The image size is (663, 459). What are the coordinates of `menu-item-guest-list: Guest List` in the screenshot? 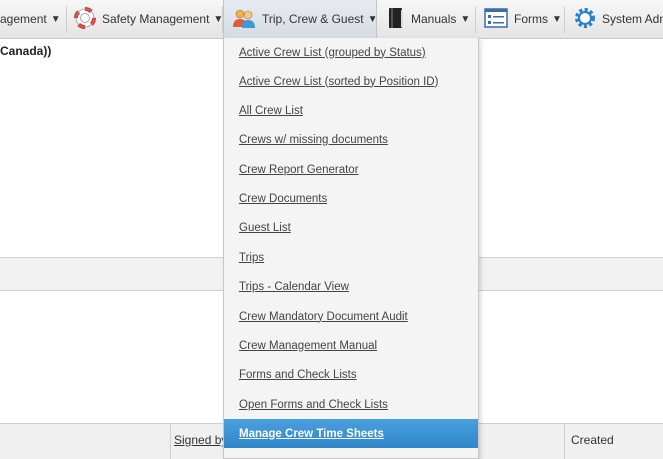 It's located at (351, 227).